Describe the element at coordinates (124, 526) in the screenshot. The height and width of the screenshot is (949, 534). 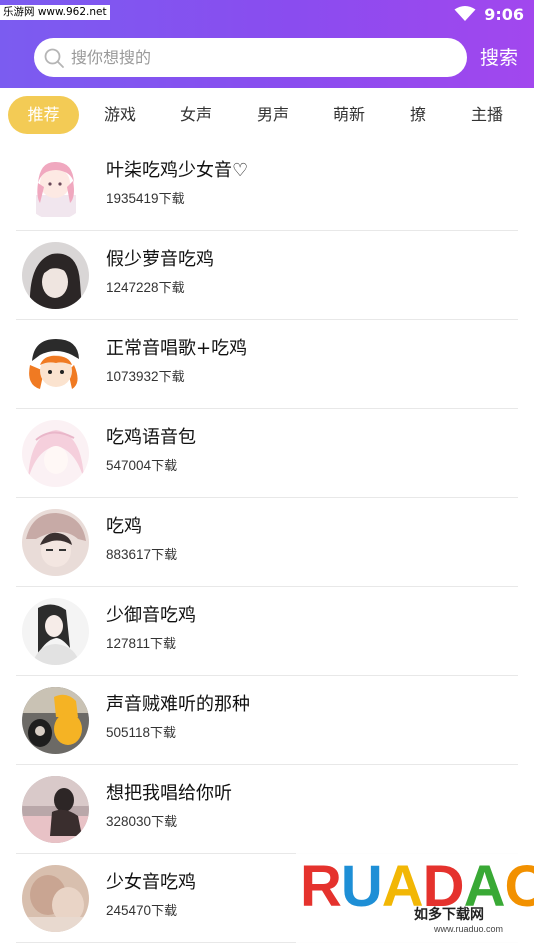
I see `item-title: 吃鸡` at that location.